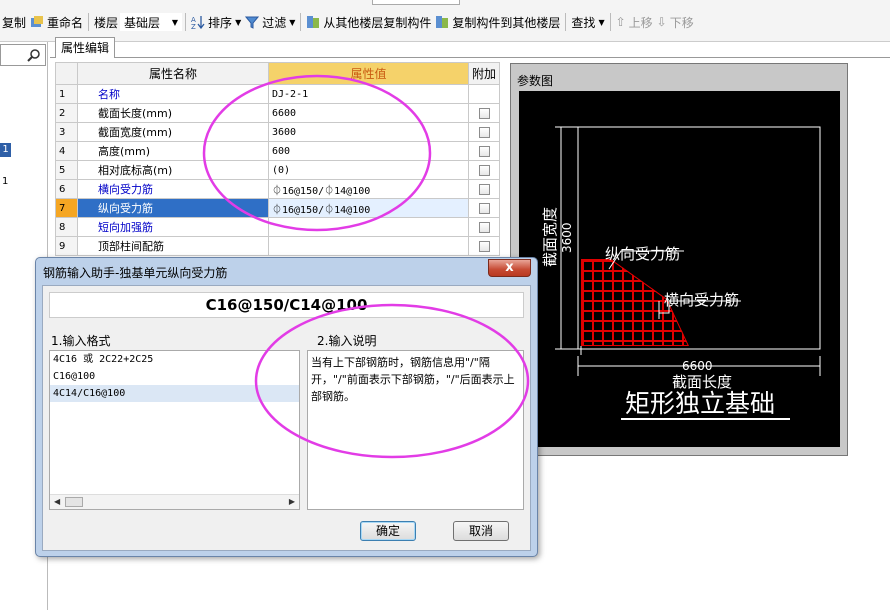  Describe the element at coordinates (135, 273) in the screenshot. I see `dialog-title: 钢筋输入助手-独基单元纵向受力筋` at that location.